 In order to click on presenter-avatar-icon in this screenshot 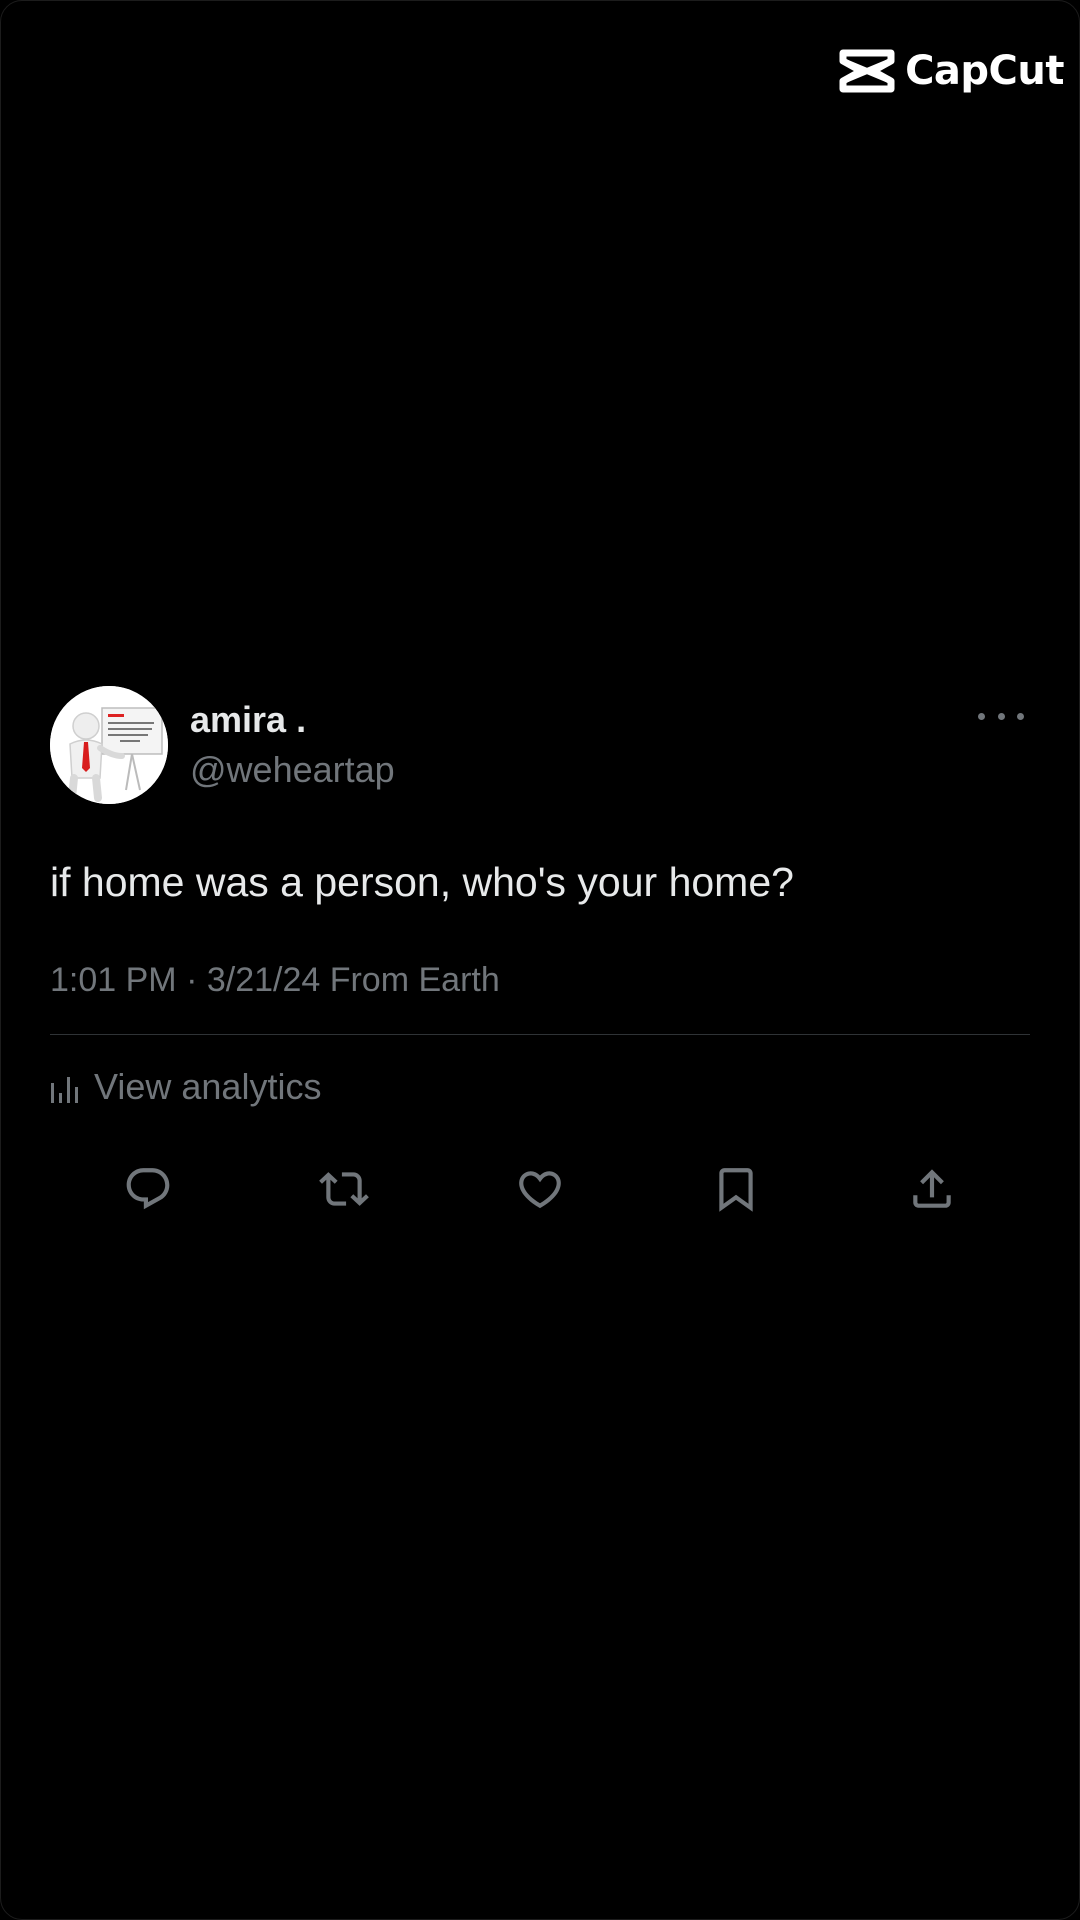, I will do `click(109, 745)`.